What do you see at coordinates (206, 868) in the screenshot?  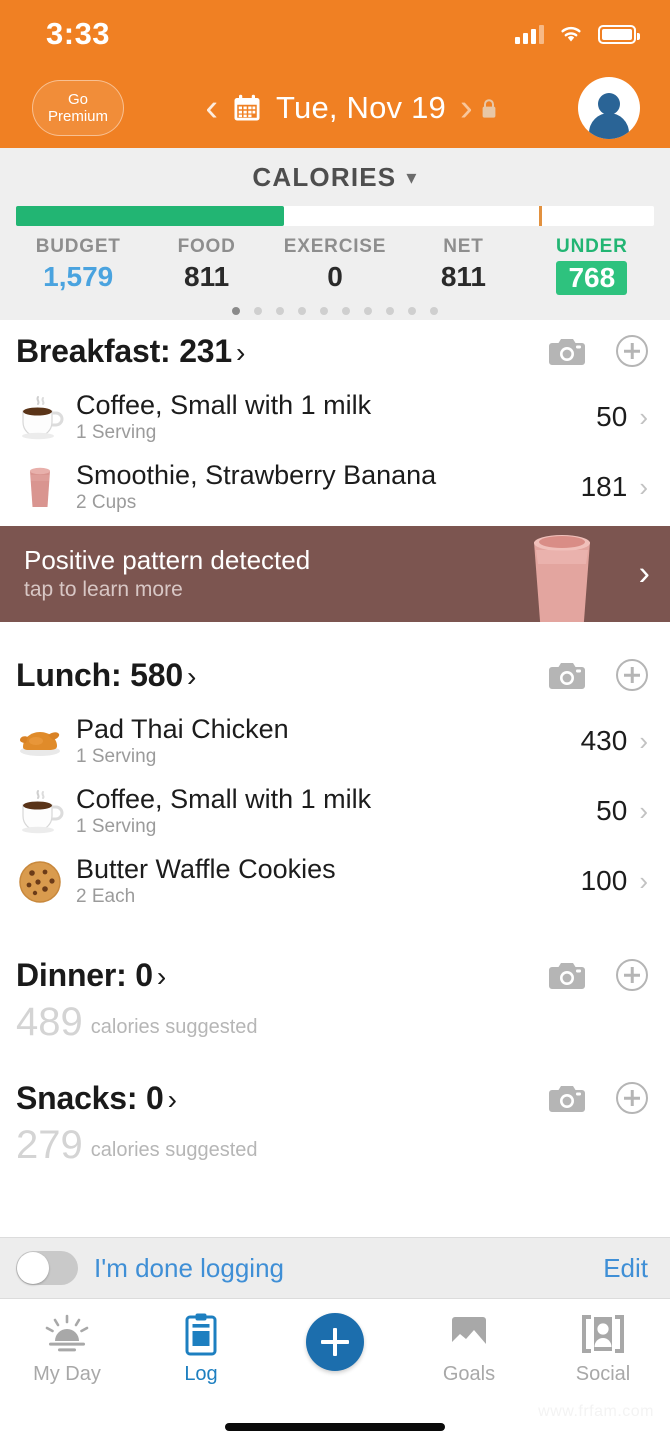 I see `food-name: Butter Waffle Cookies` at bounding box center [206, 868].